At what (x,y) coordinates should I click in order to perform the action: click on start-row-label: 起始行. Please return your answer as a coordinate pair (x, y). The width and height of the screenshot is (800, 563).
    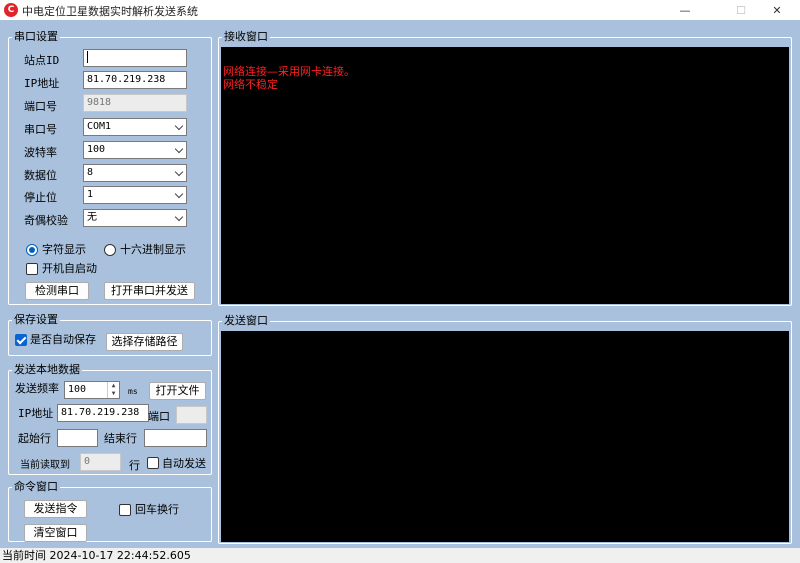
    Looking at the image, I should click on (34, 438).